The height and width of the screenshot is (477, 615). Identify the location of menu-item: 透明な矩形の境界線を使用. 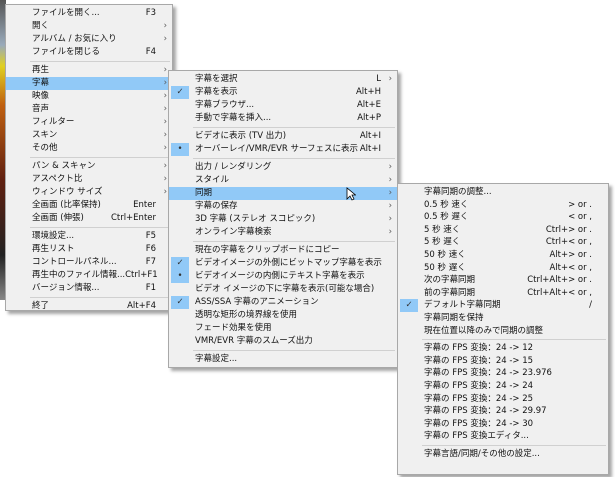
(283, 315).